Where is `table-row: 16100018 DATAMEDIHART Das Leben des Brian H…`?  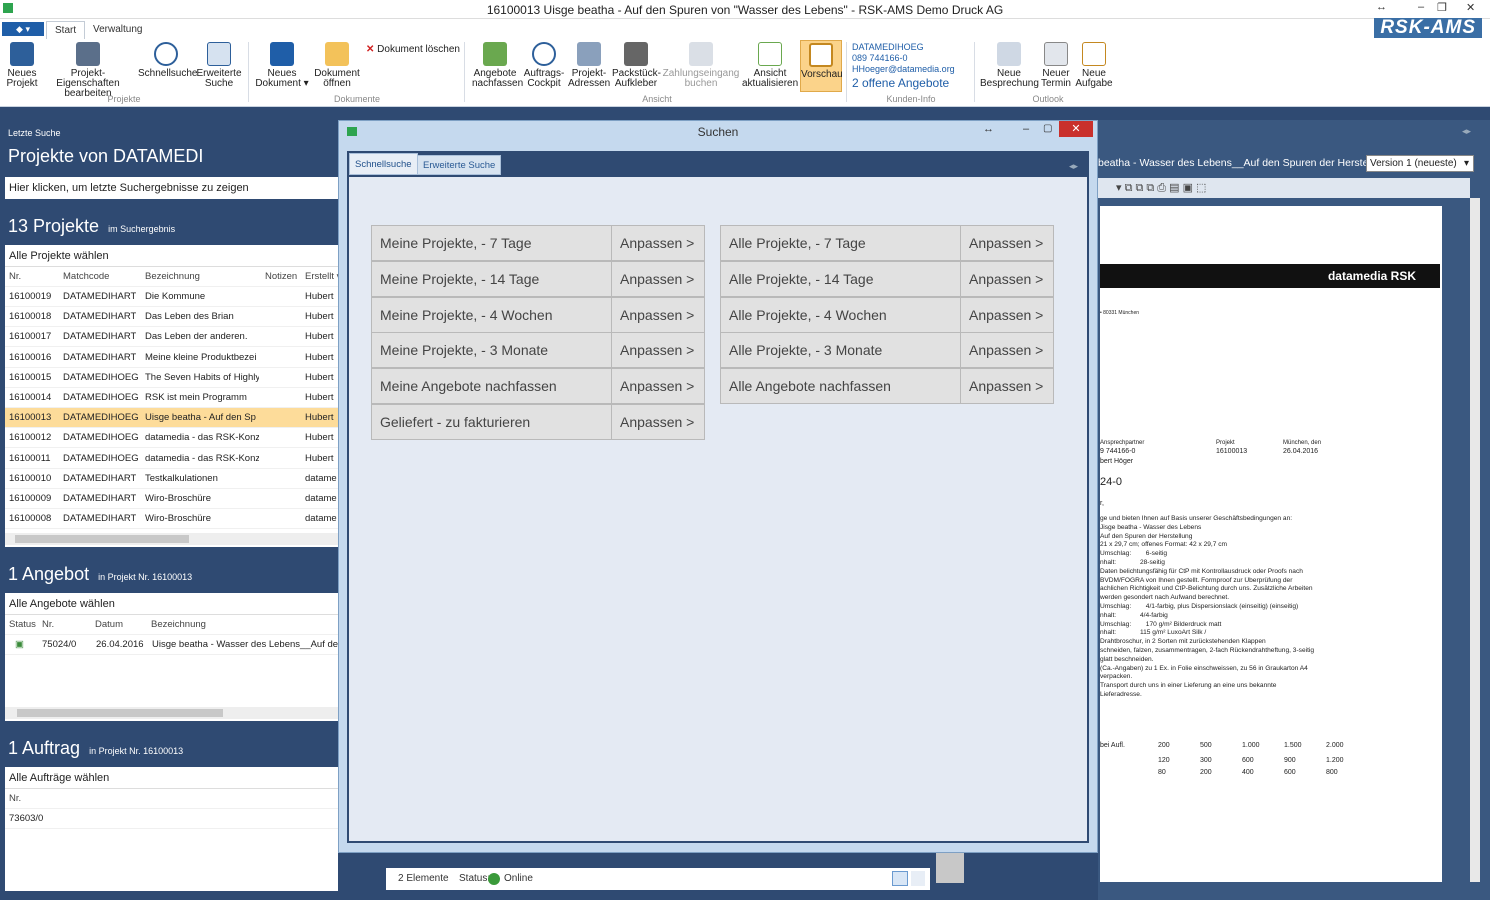 table-row: 16100018 DATAMEDIHART Das Leben des Brian H… is located at coordinates (171, 317).